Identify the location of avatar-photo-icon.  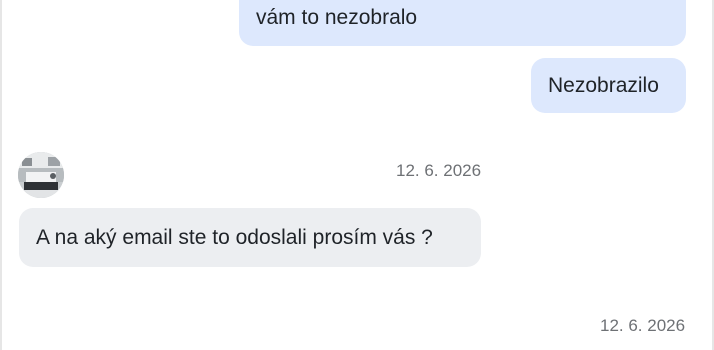
(41, 175).